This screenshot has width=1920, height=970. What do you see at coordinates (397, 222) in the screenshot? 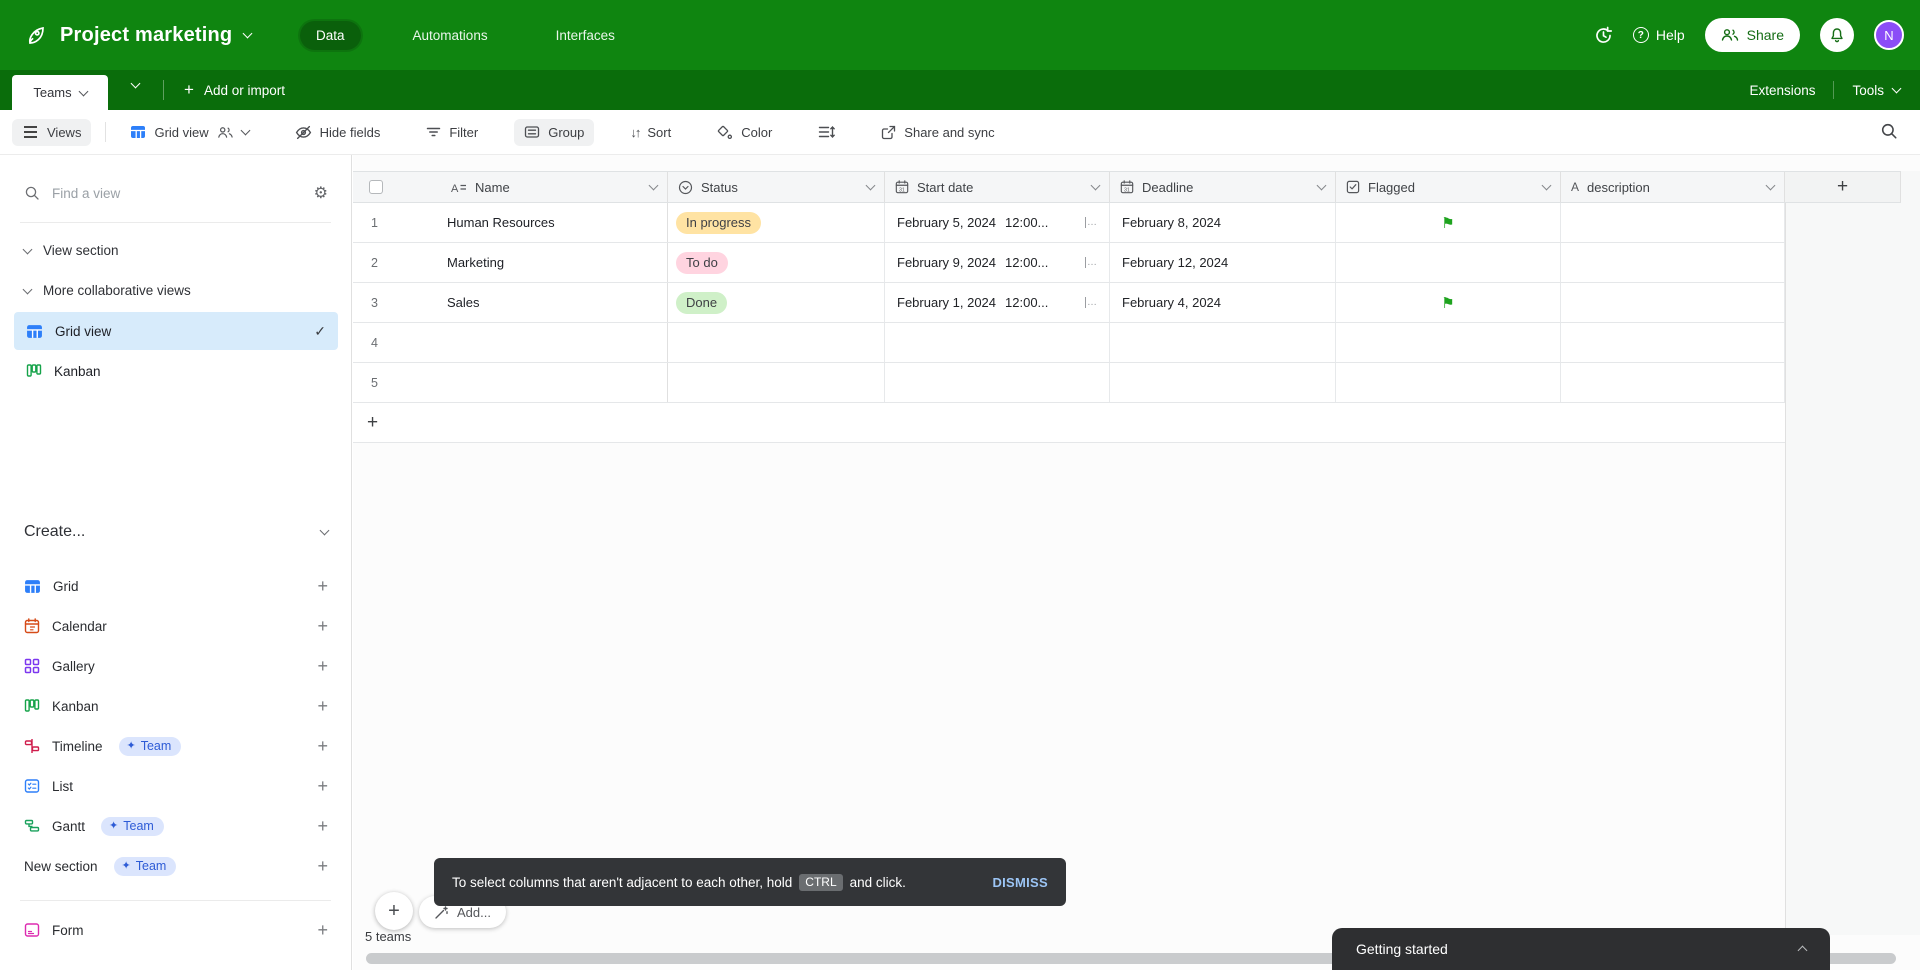
I see `row-number: 1` at bounding box center [397, 222].